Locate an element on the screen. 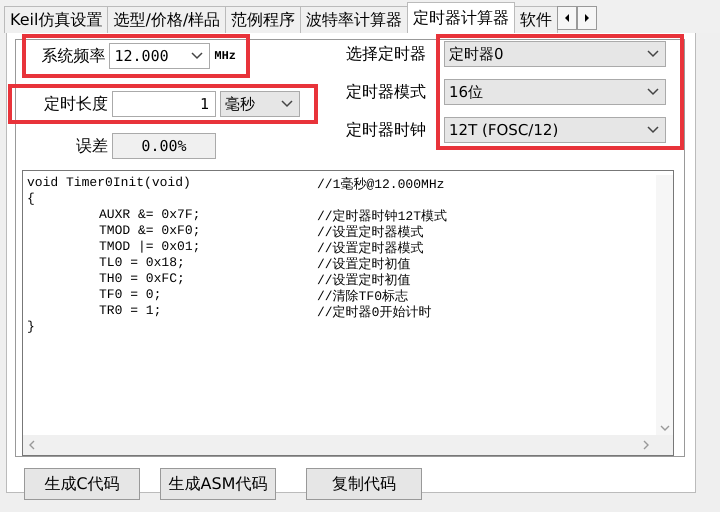 The height and width of the screenshot is (512, 720). frequency-combo: 12.000 is located at coordinates (159, 56).